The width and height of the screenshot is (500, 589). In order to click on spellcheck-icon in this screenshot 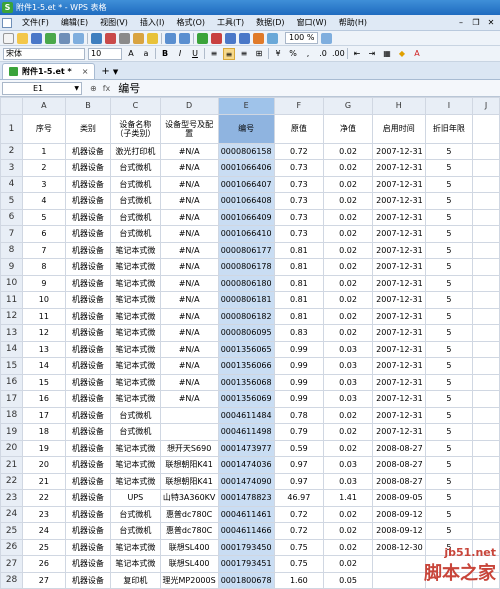, I will do `click(96, 38)`.